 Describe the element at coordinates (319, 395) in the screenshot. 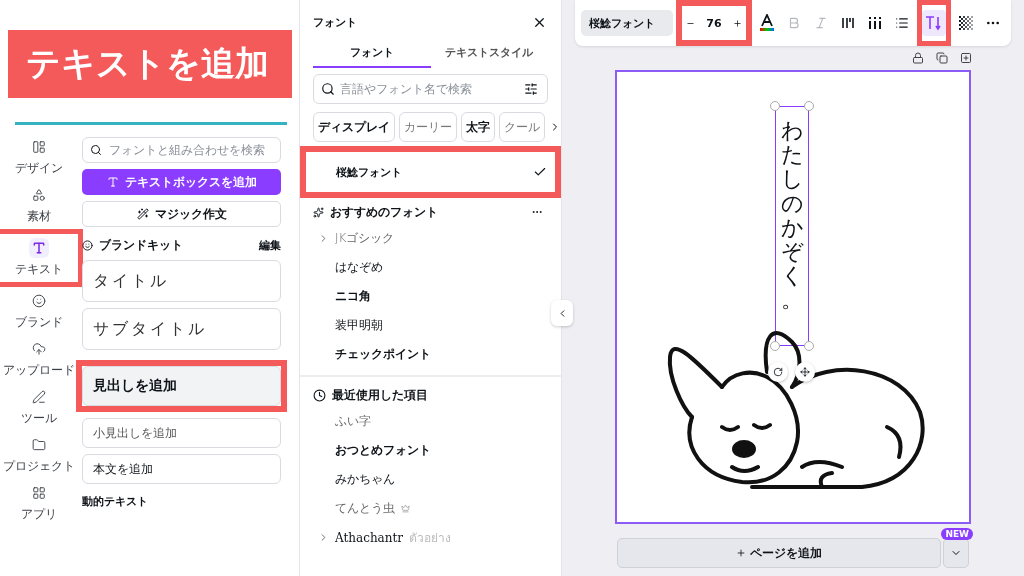

I see `clock-icon` at that location.